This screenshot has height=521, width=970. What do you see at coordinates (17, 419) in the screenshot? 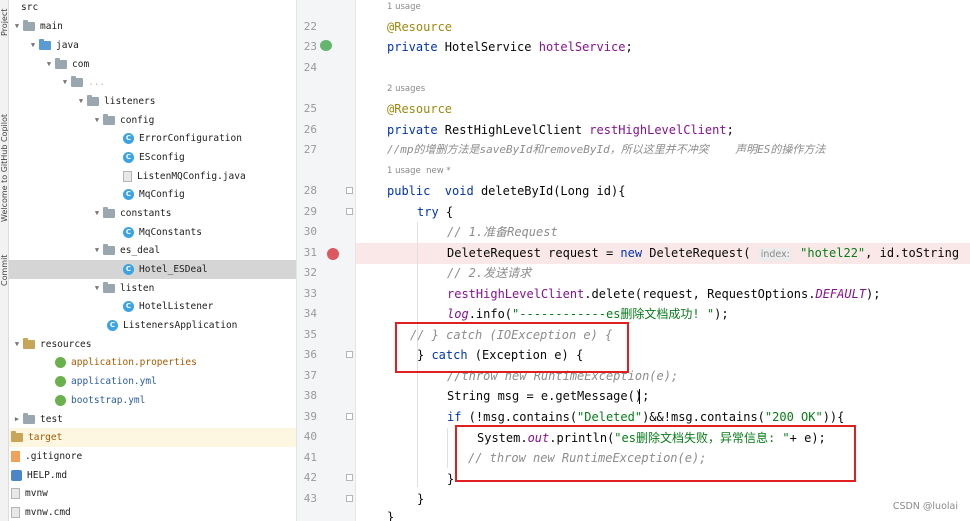
I see `chevron-right-icon: ▶` at bounding box center [17, 419].